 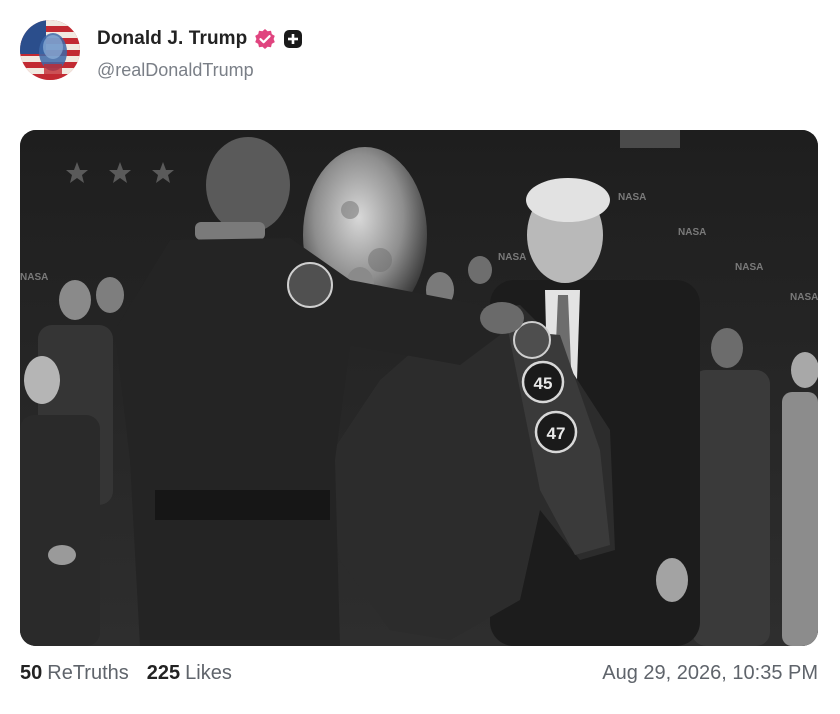 I want to click on likes-label: Likes, so click(x=208, y=673).